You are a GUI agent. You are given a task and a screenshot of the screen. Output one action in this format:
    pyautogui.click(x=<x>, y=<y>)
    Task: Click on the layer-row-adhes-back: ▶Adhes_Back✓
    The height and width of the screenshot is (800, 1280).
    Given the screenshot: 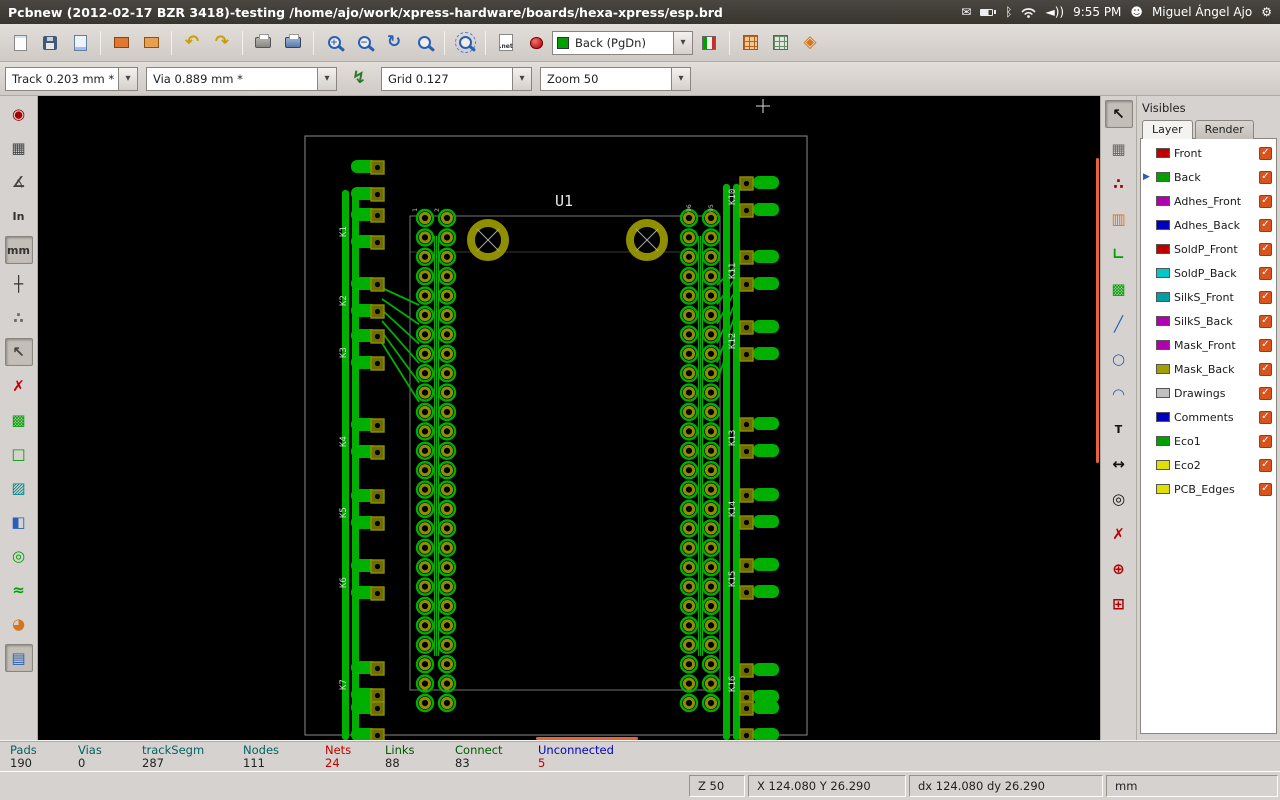 What is the action you would take?
    pyautogui.click(x=1208, y=225)
    